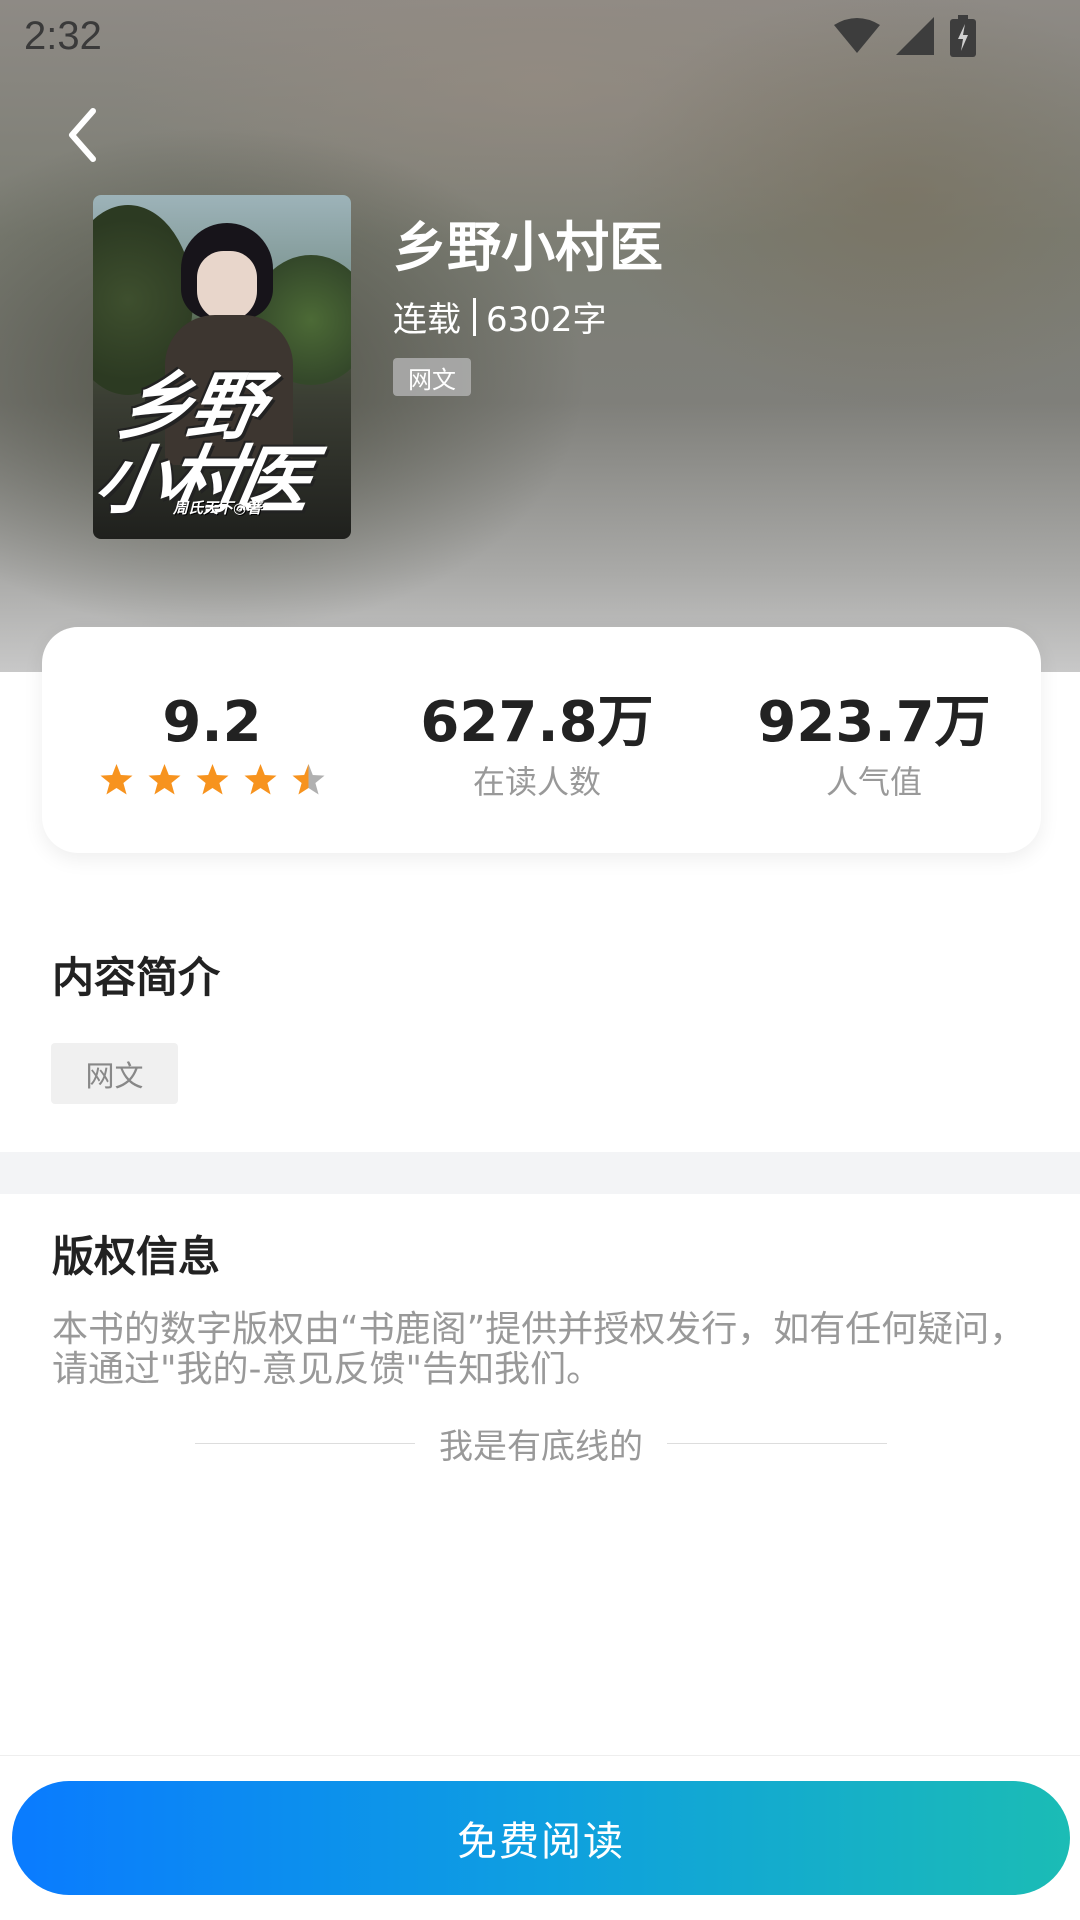 The width and height of the screenshot is (1080, 1920). Describe the element at coordinates (874, 722) in the screenshot. I see `popularity-value: 923.7万` at that location.